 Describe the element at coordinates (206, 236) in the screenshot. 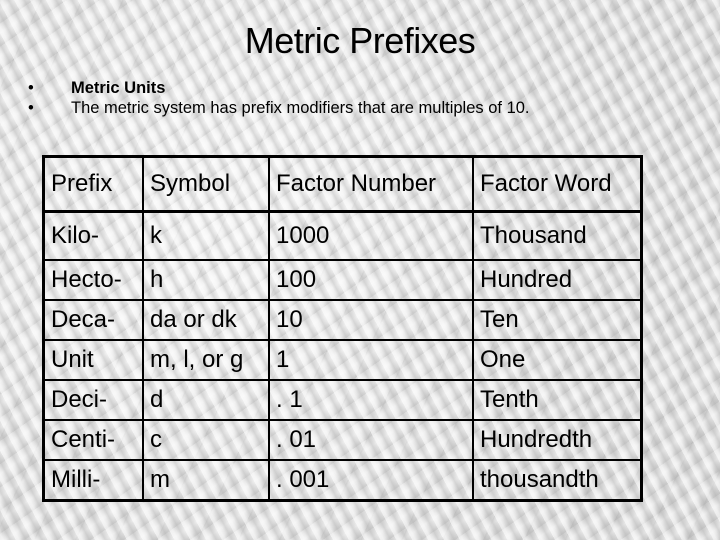

I see `cell-symbol: k` at that location.